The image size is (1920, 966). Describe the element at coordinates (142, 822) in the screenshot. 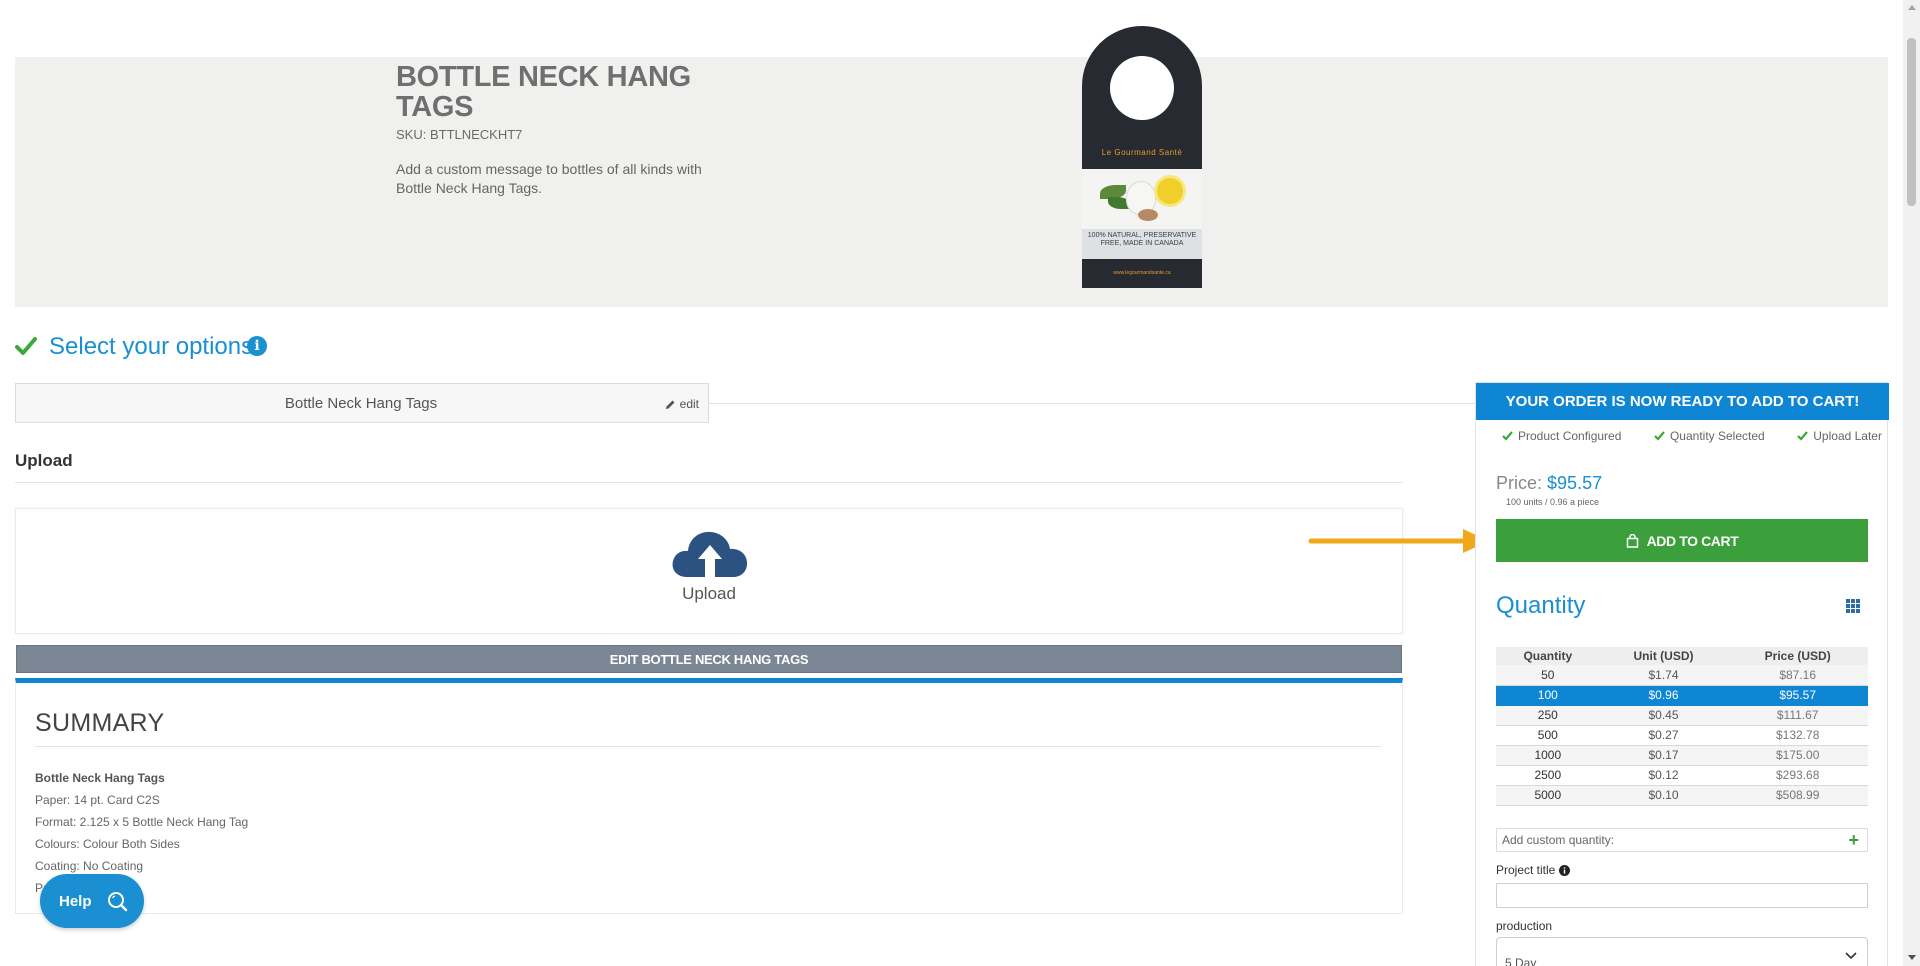

I see `summary-format: Format: 2.125 x 5 Bottle Neck Hang Tag` at that location.